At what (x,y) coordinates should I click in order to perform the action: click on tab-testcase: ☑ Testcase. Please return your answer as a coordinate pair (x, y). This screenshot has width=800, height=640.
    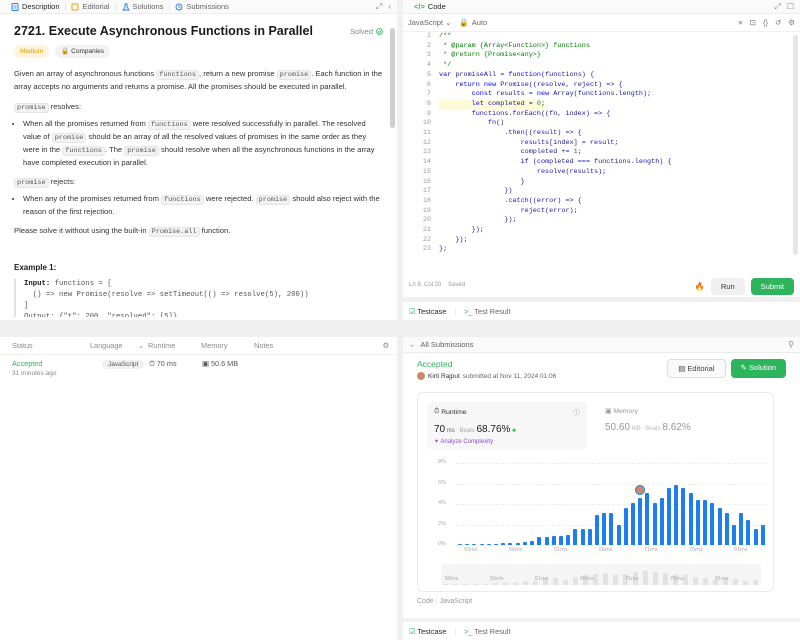
    Looking at the image, I should click on (427, 631).